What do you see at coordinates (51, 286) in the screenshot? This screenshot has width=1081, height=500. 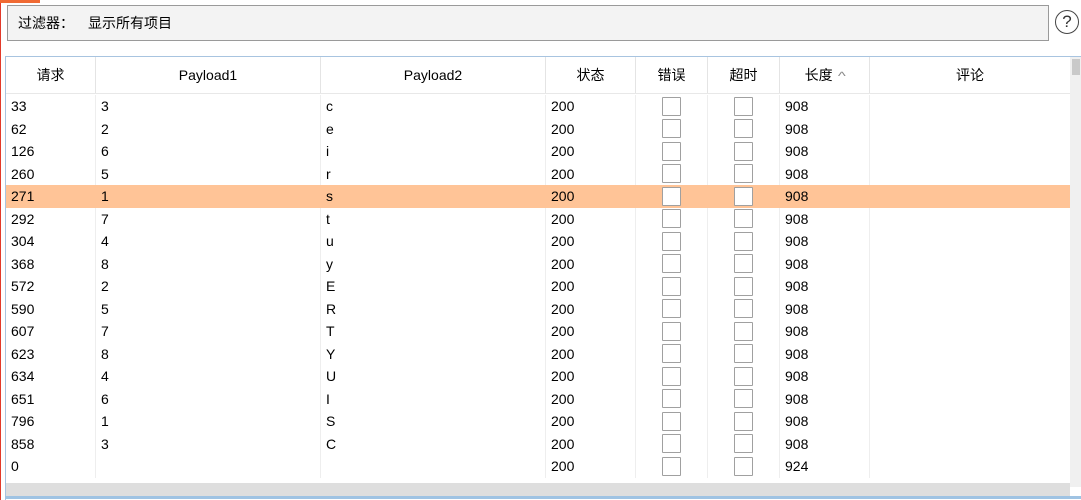 I see `cell-request: 572` at bounding box center [51, 286].